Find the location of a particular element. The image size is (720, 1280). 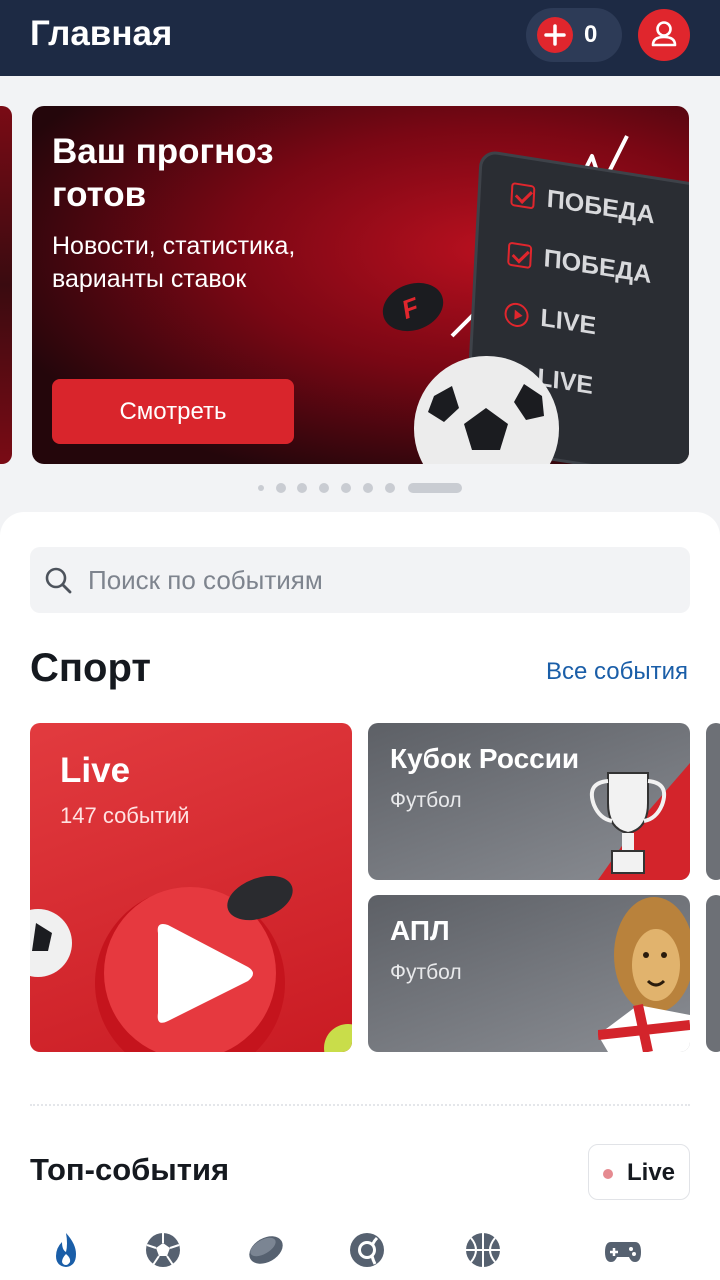

divider is located at coordinates (360, 1105).